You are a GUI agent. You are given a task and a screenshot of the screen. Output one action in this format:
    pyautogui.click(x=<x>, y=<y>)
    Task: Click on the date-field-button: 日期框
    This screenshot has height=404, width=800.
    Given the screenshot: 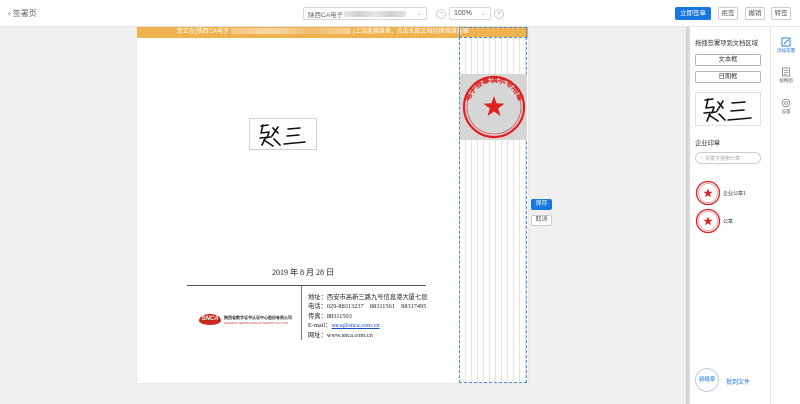 What is the action you would take?
    pyautogui.click(x=728, y=77)
    